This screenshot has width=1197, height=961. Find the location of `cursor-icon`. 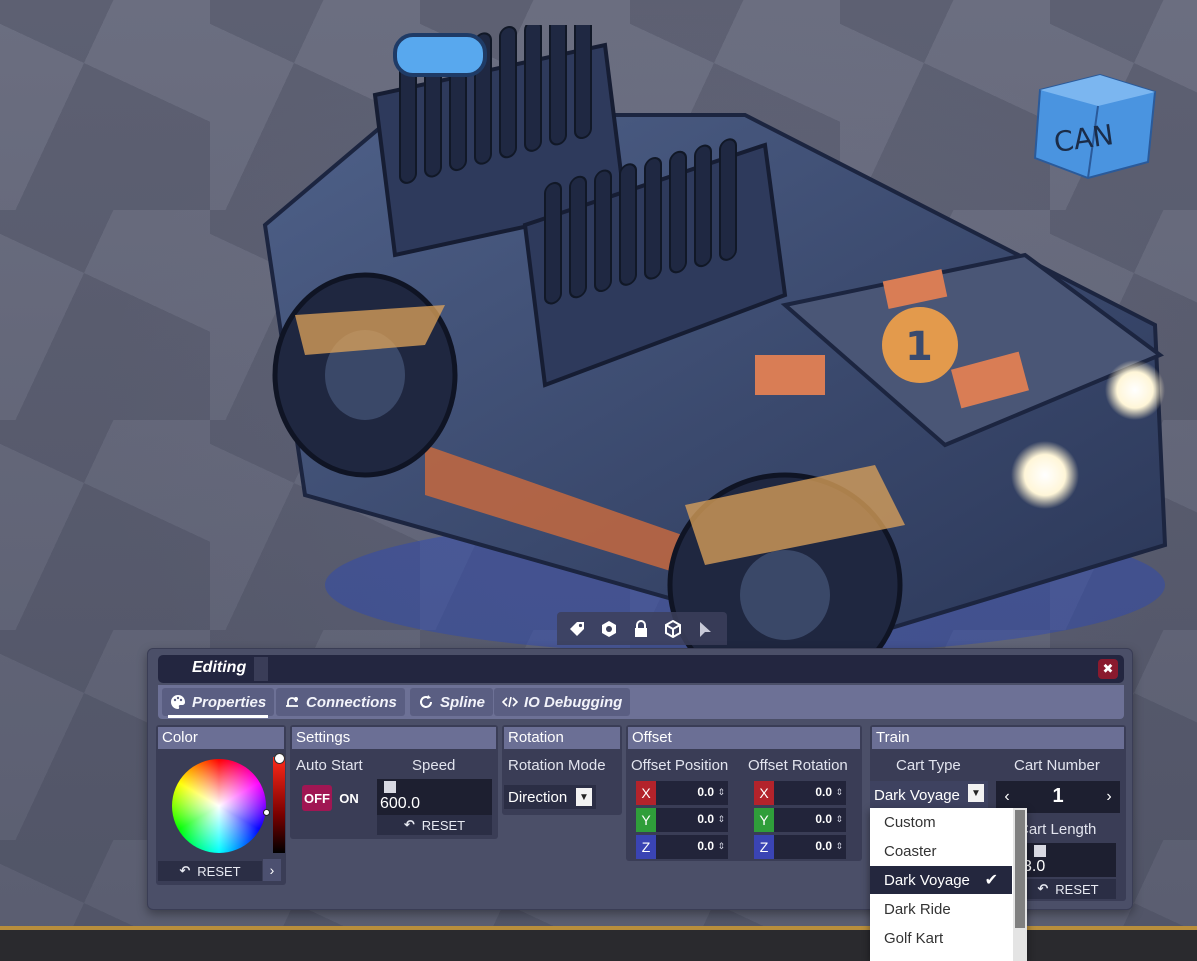

cursor-icon is located at coordinates (705, 629).